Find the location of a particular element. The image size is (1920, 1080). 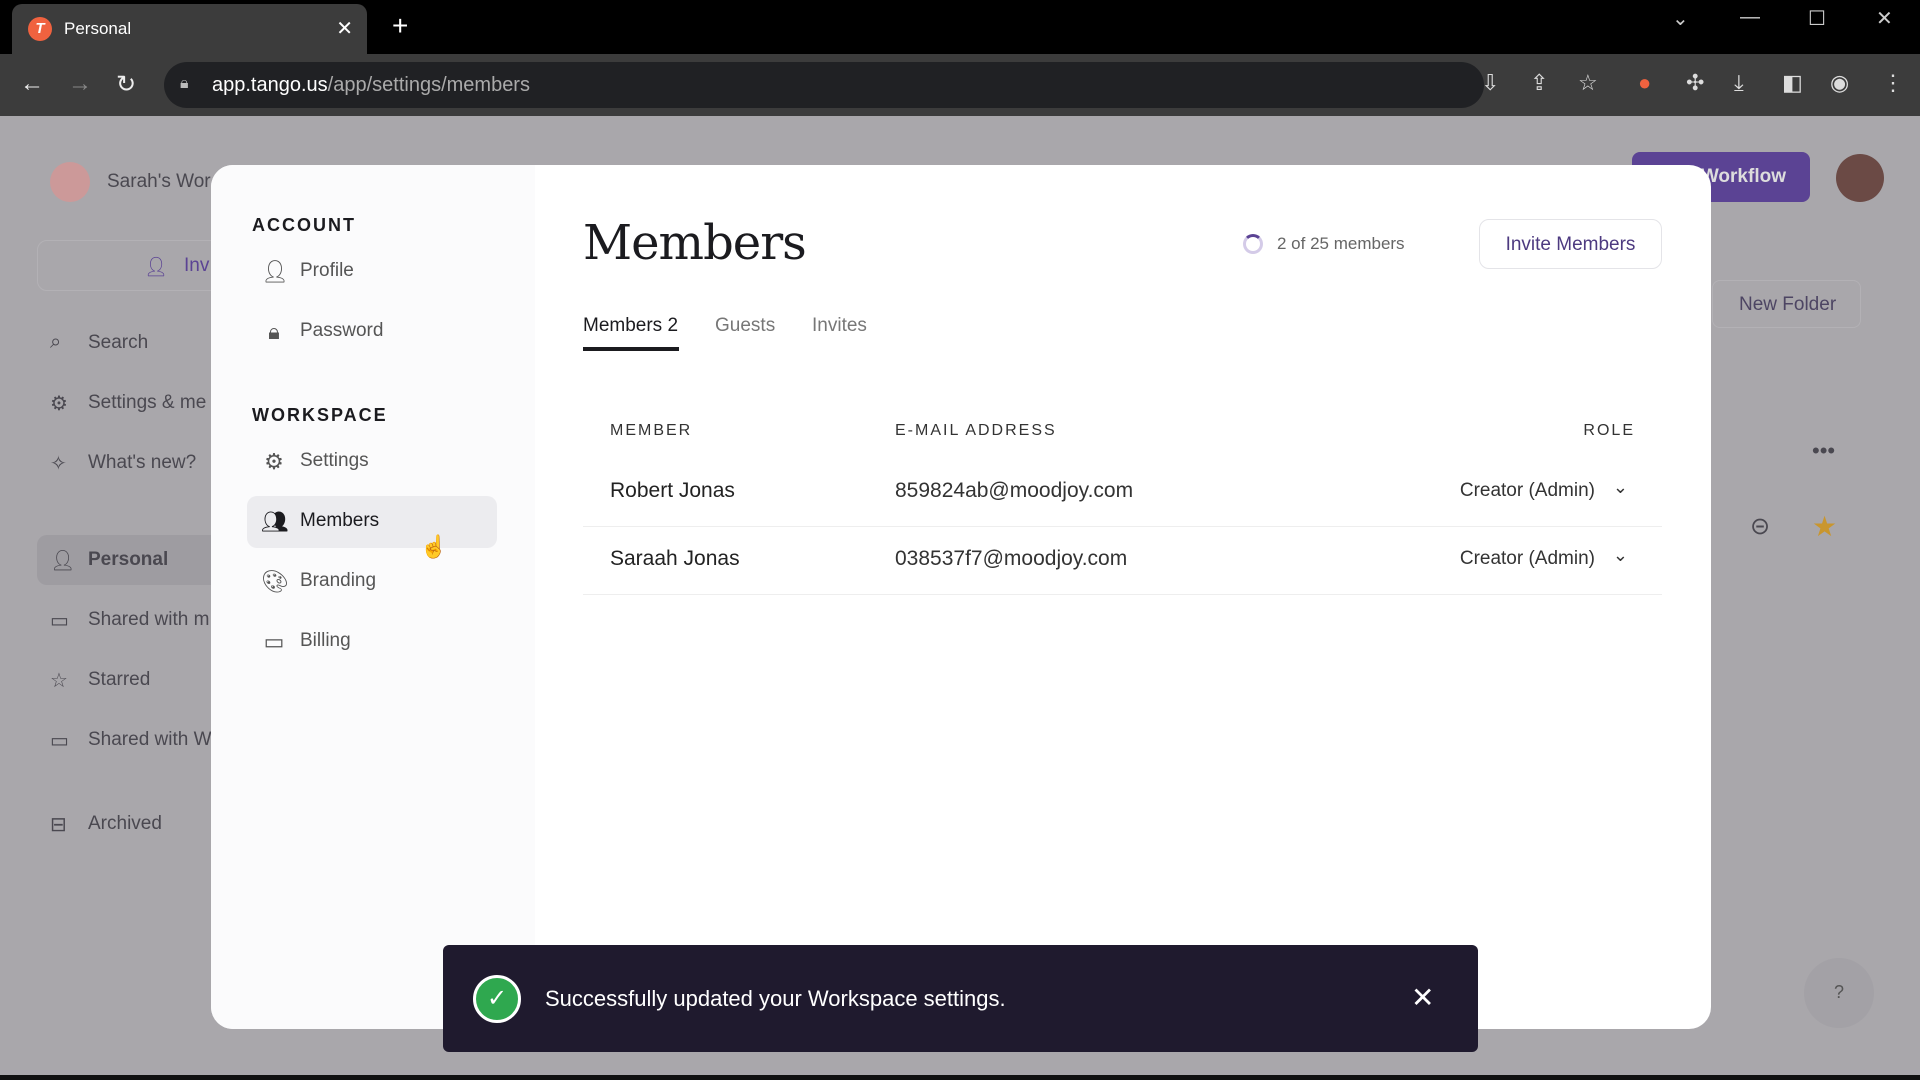

invite-members-label: Invite Members is located at coordinates (1570, 244).